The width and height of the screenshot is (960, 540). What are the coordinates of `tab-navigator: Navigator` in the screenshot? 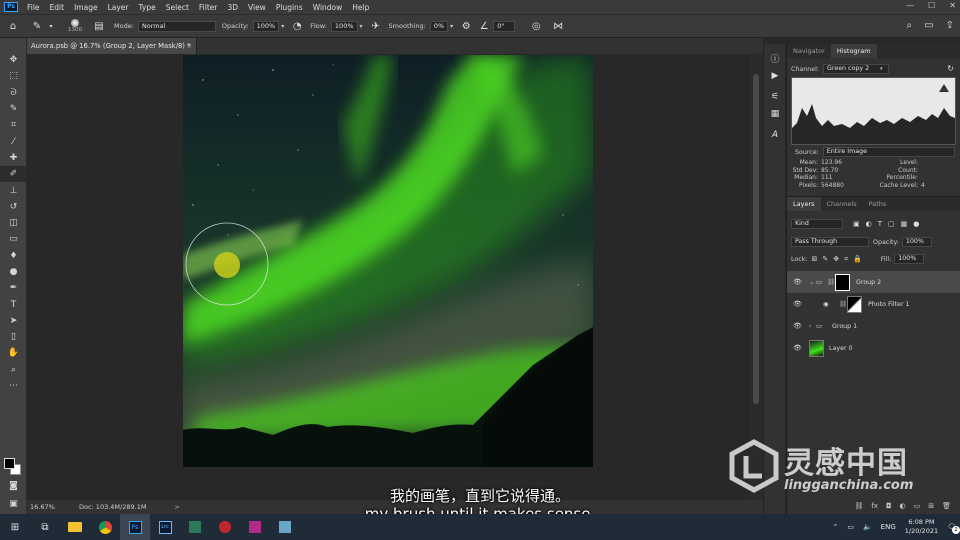 It's located at (809, 51).